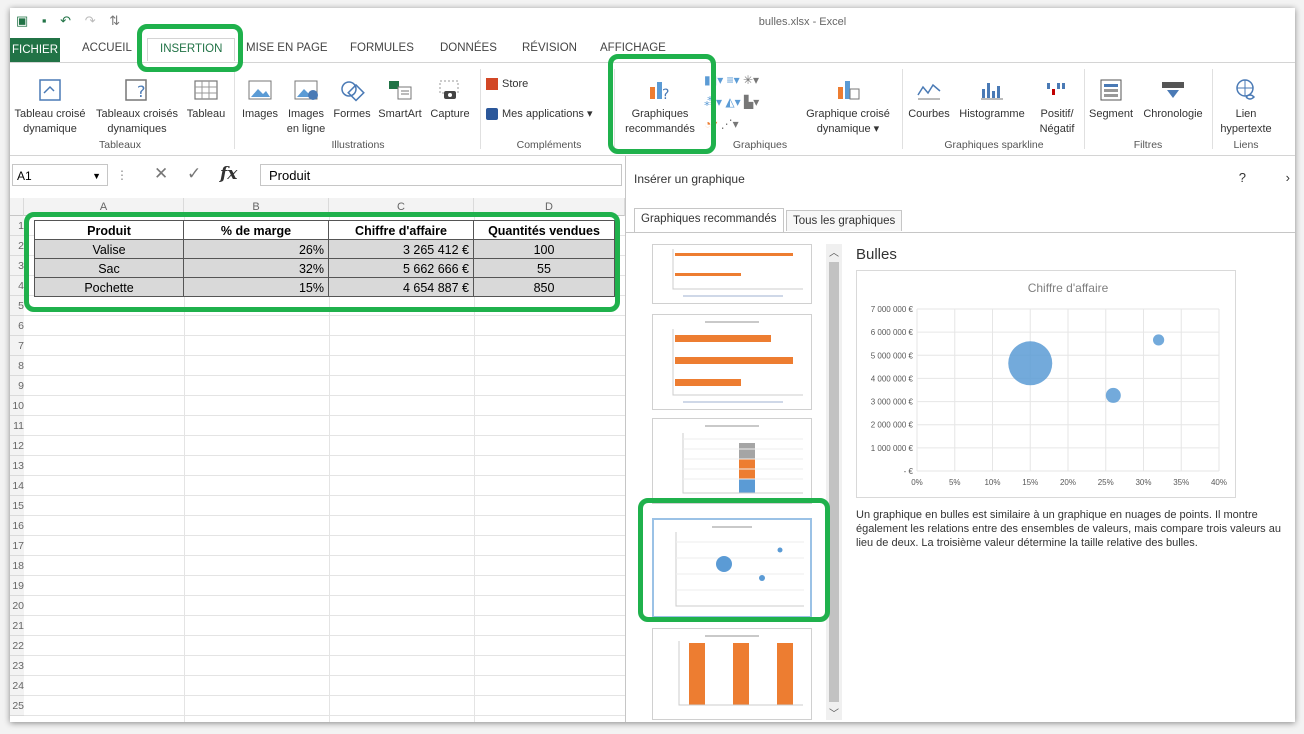 This screenshot has width=1304, height=734. What do you see at coordinates (17, 506) in the screenshot?
I see `row-header: 15` at bounding box center [17, 506].